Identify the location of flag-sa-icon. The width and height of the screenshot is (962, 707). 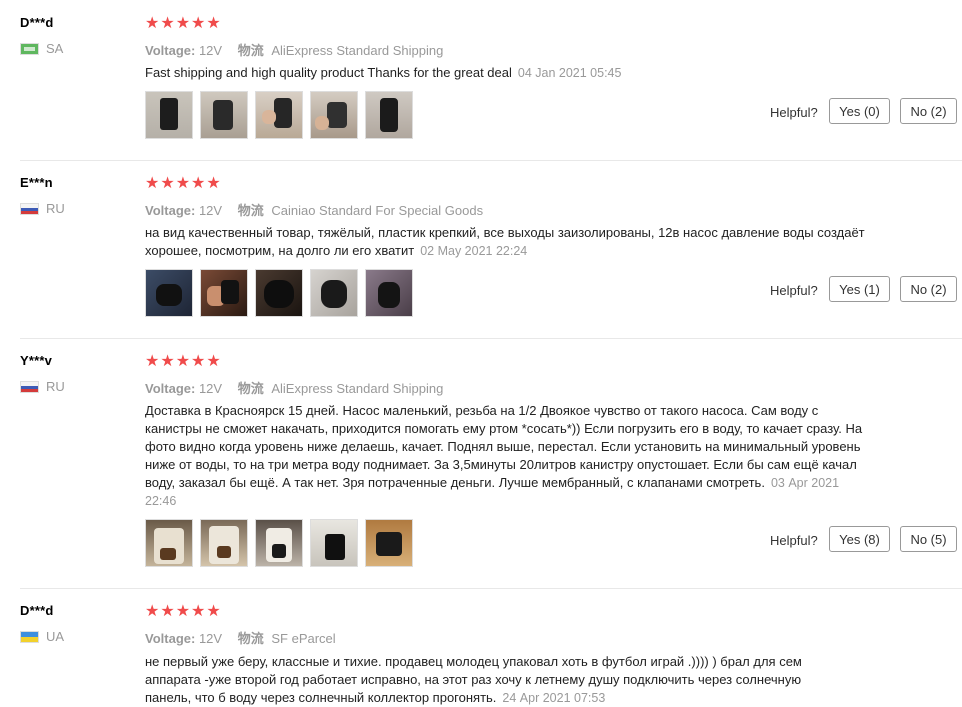
(29, 48).